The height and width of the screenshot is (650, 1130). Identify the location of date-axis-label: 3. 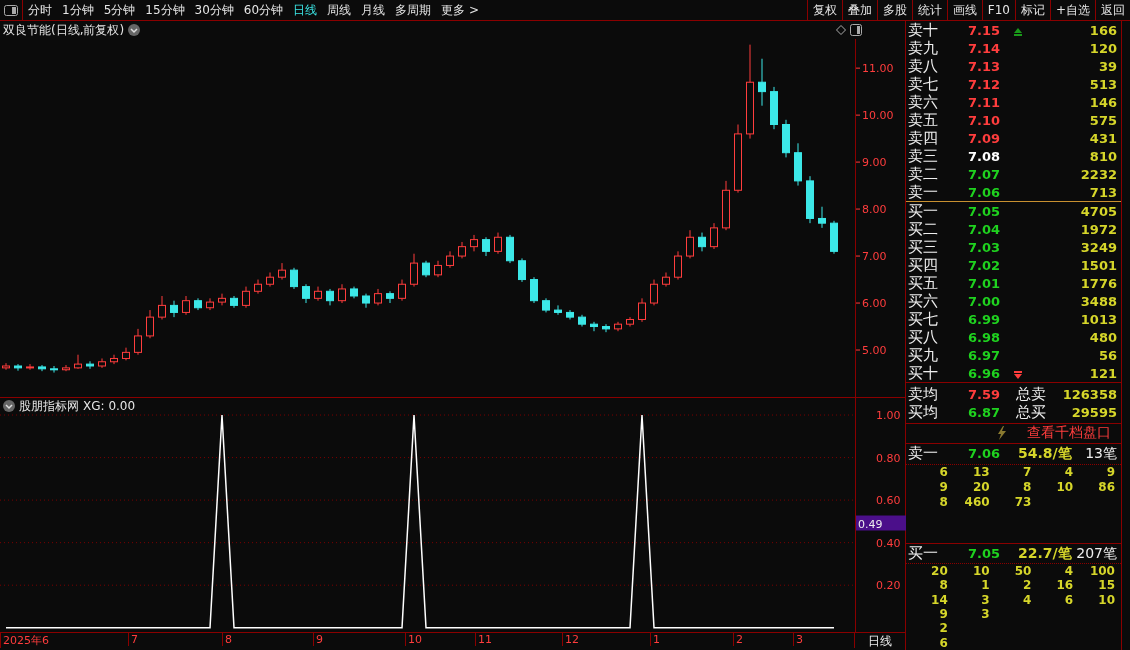
(798, 639).